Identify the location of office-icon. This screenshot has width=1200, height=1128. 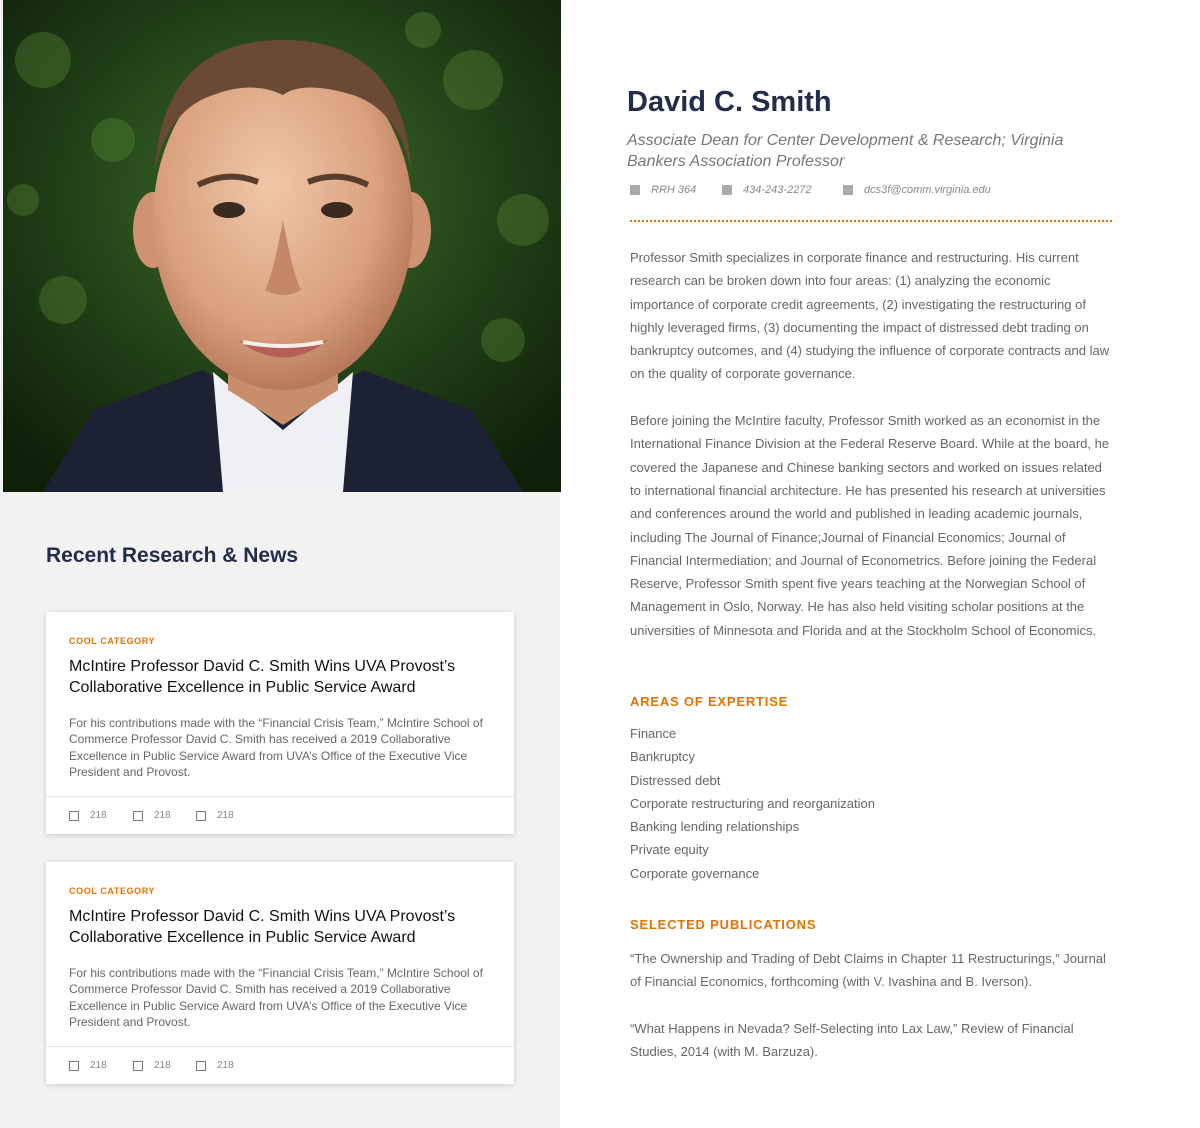
(635, 190).